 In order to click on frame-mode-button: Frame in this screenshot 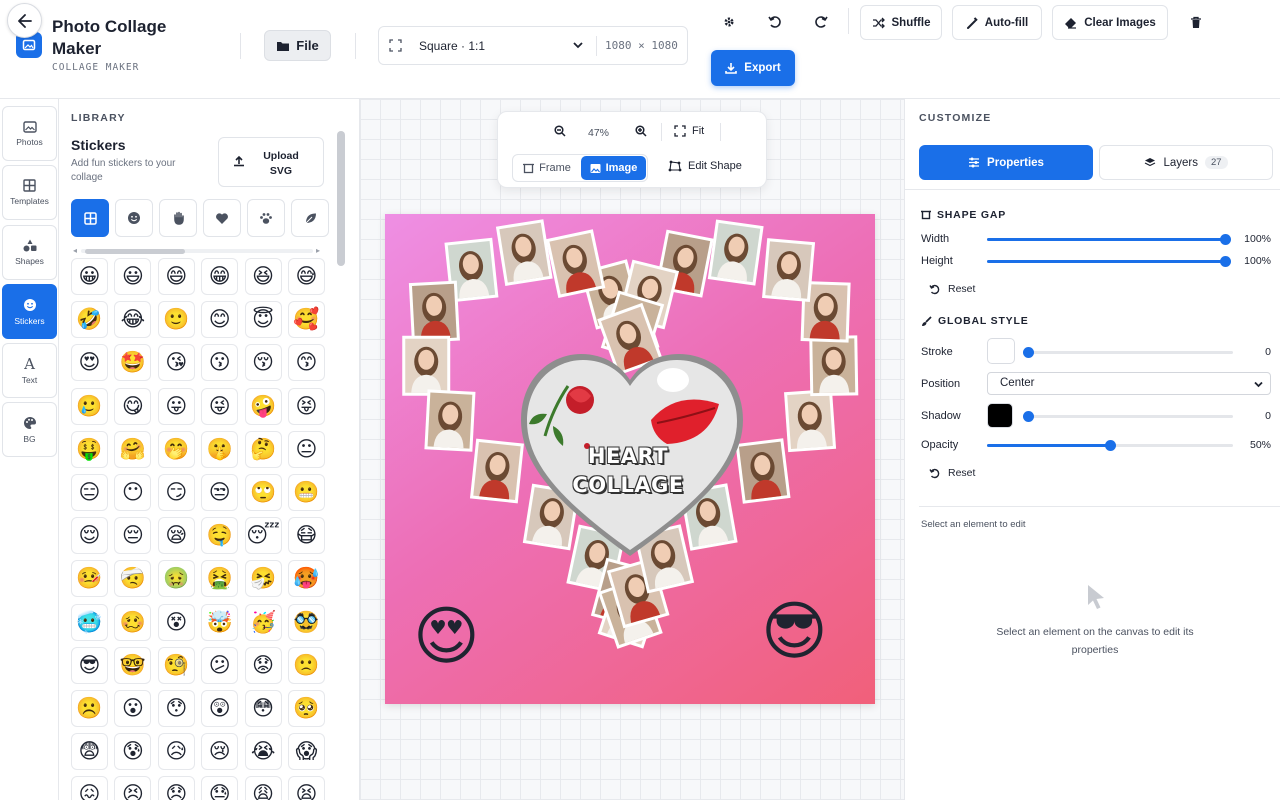, I will do `click(547, 168)`.